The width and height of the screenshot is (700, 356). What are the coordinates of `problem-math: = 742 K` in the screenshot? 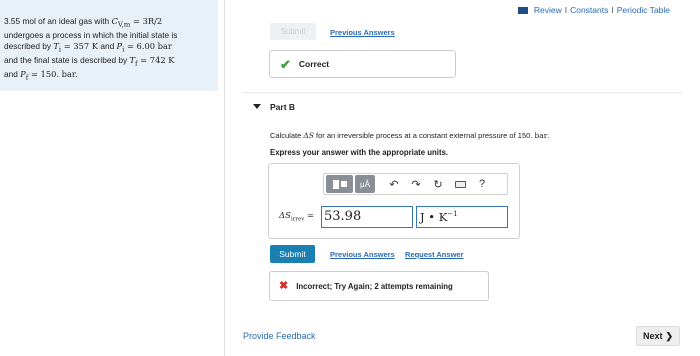 It's located at (156, 60).